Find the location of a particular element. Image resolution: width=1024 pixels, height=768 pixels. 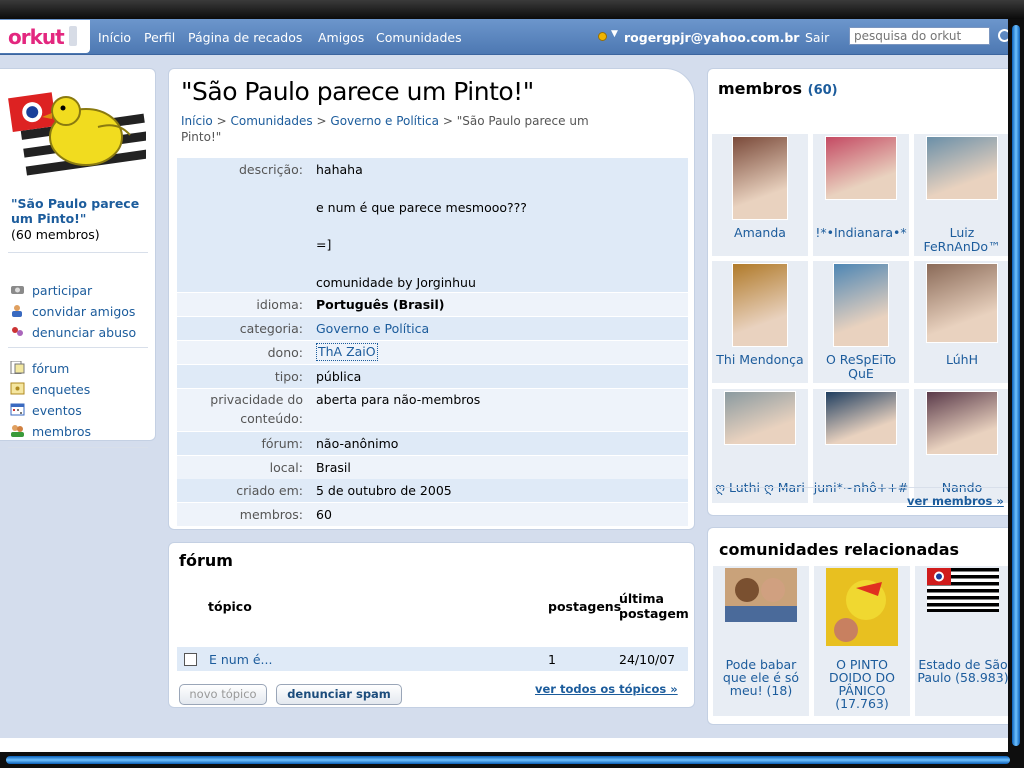

member-tile: Thi Mendonça is located at coordinates (760, 322).